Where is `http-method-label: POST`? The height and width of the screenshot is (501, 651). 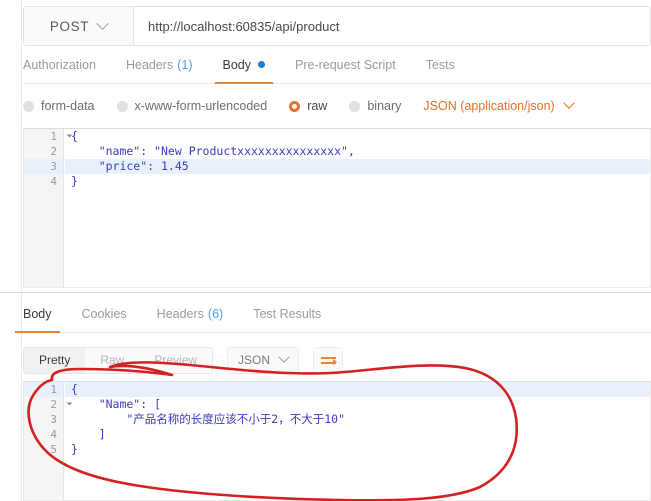 http-method-label: POST is located at coordinates (69, 26).